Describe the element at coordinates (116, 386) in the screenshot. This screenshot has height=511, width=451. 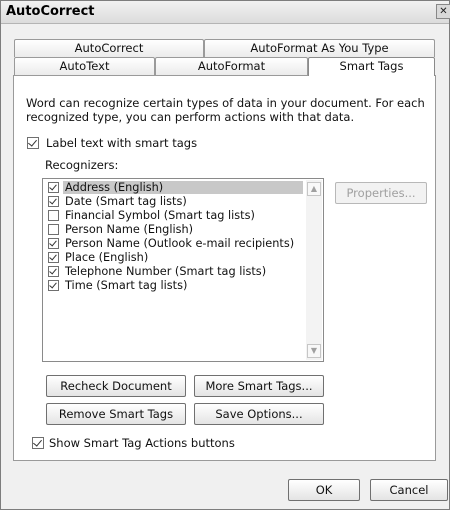
I see `recheck-document-button: Recheck Document` at that location.